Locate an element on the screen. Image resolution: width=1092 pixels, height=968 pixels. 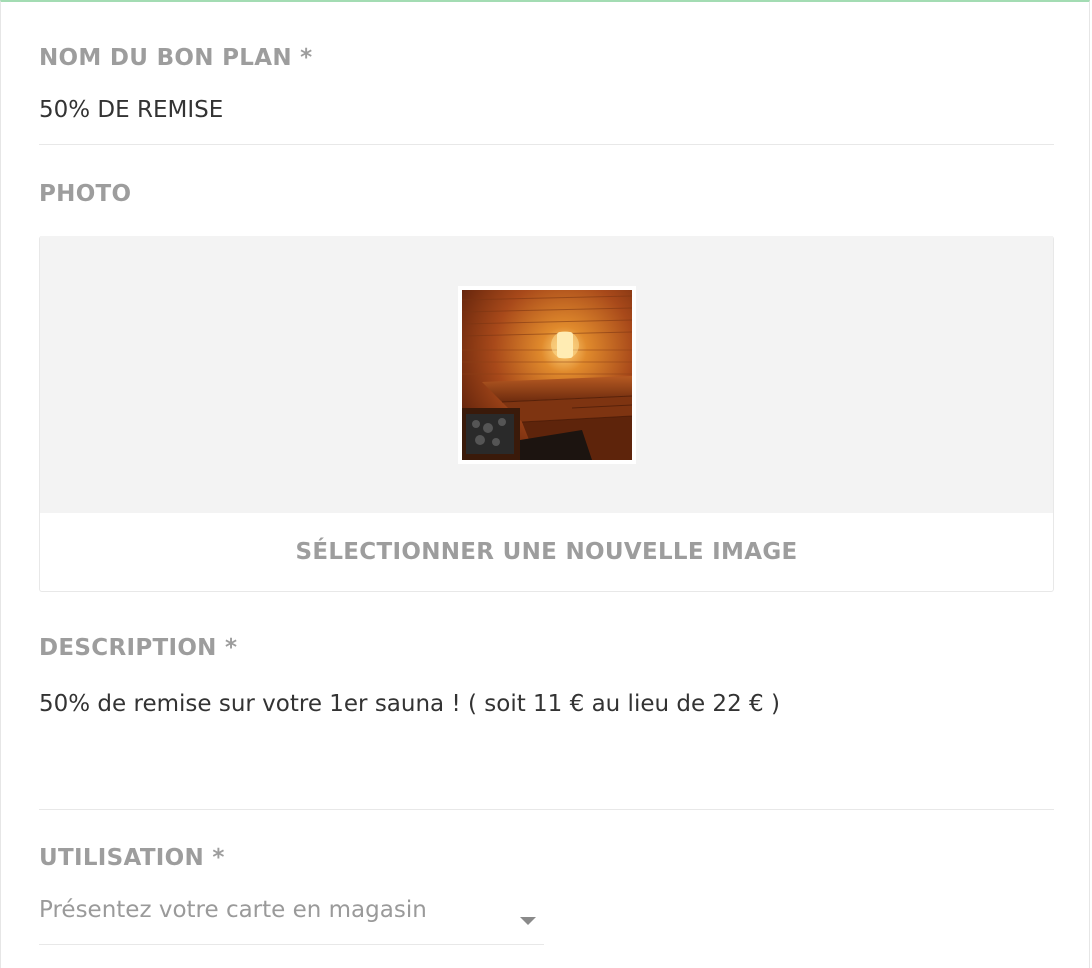
sauna-image is located at coordinates (547, 375).